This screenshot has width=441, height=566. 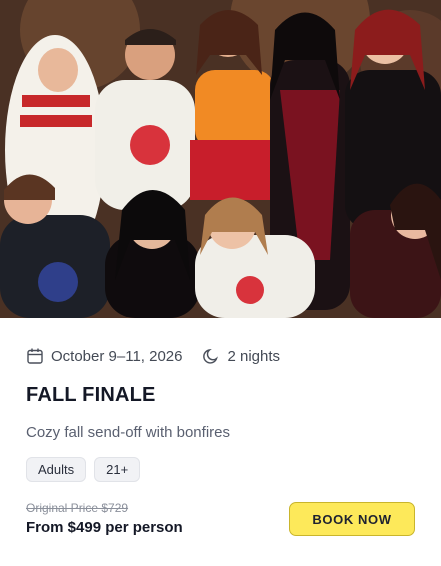 What do you see at coordinates (104, 527) in the screenshot?
I see `current-price: From $499 per person` at bounding box center [104, 527].